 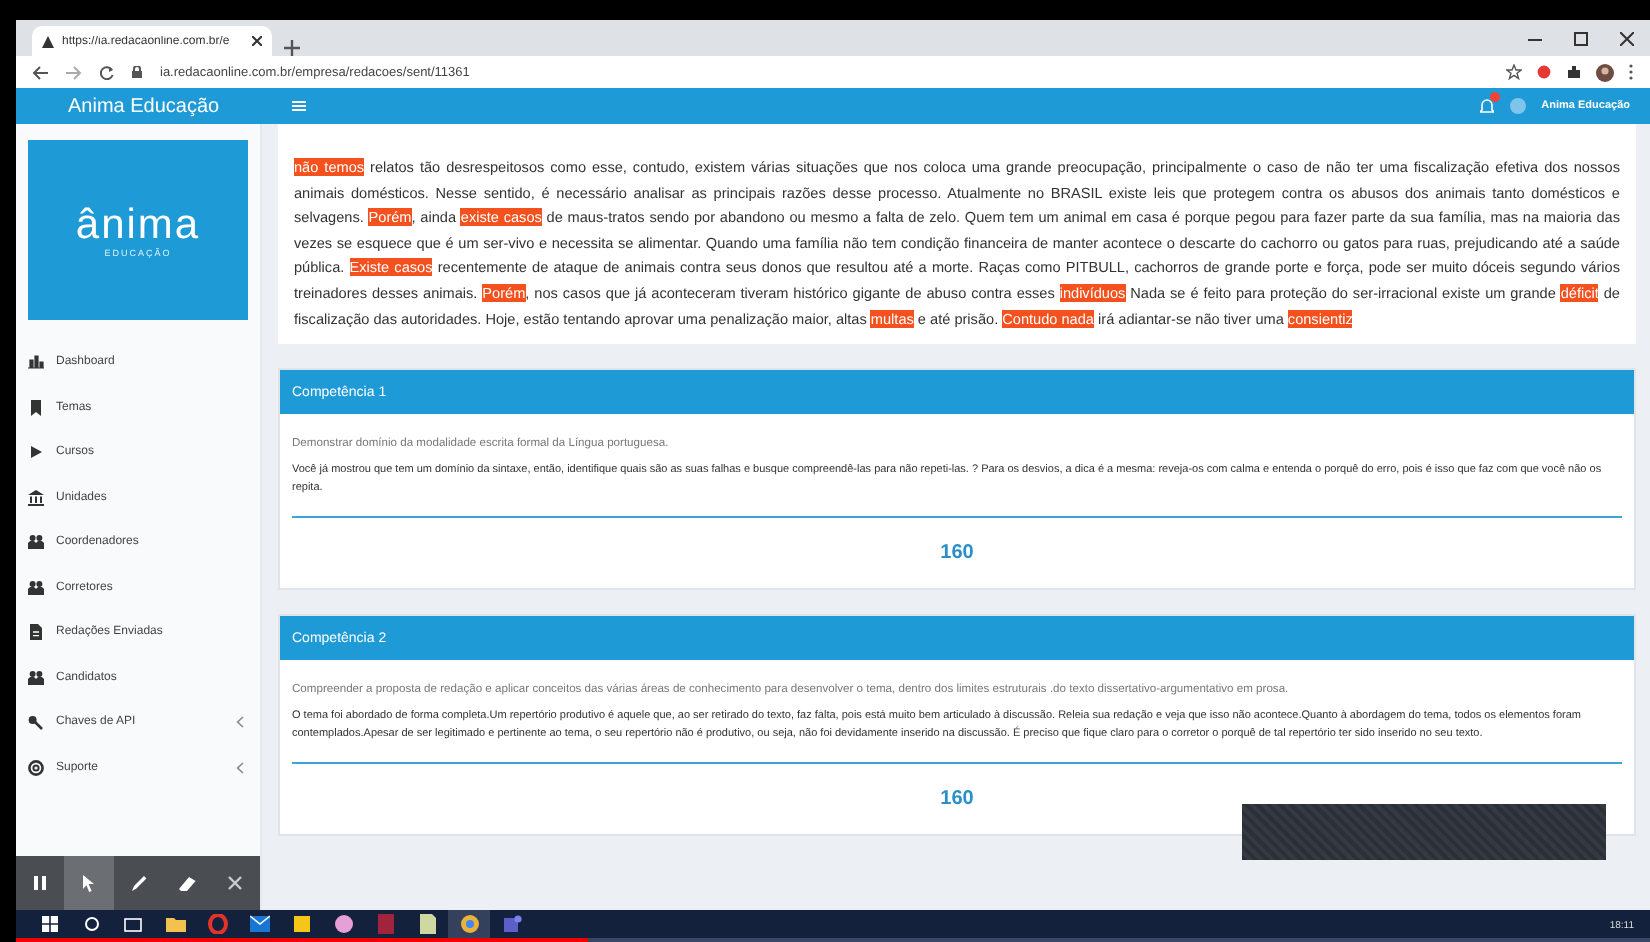 What do you see at coordinates (1544, 72) in the screenshot?
I see `extension-icon` at bounding box center [1544, 72].